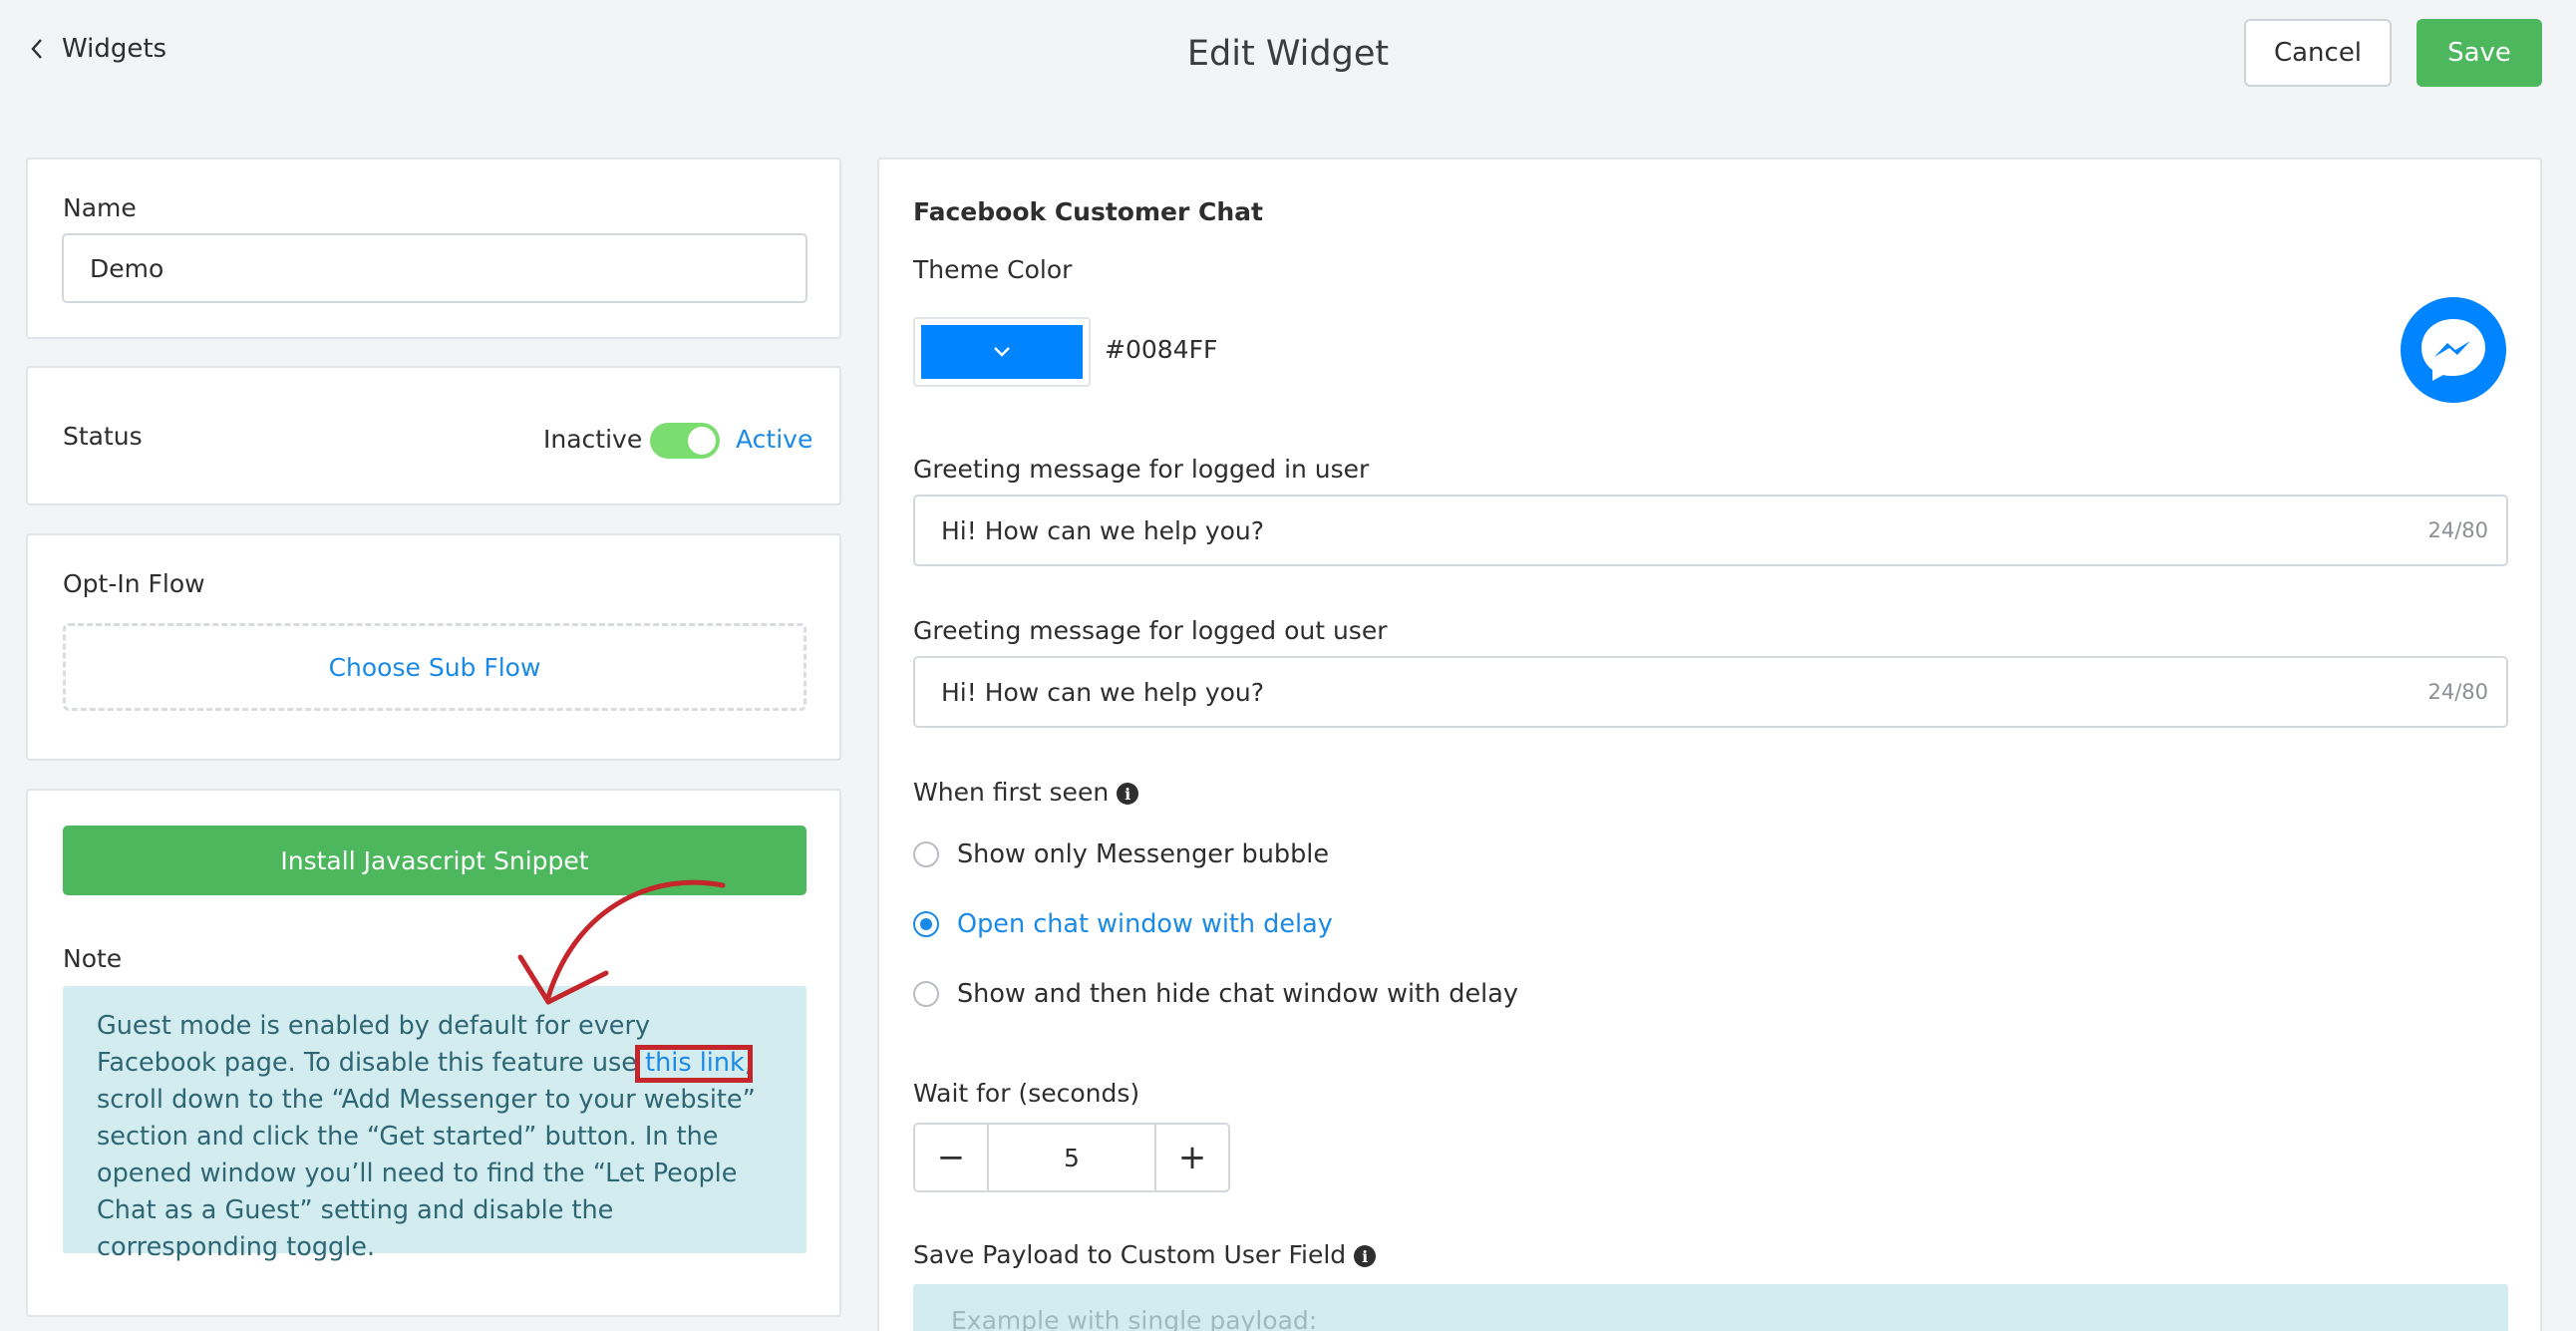 Image resolution: width=2576 pixels, height=1331 pixels. I want to click on theme-color-swatch, so click(1002, 352).